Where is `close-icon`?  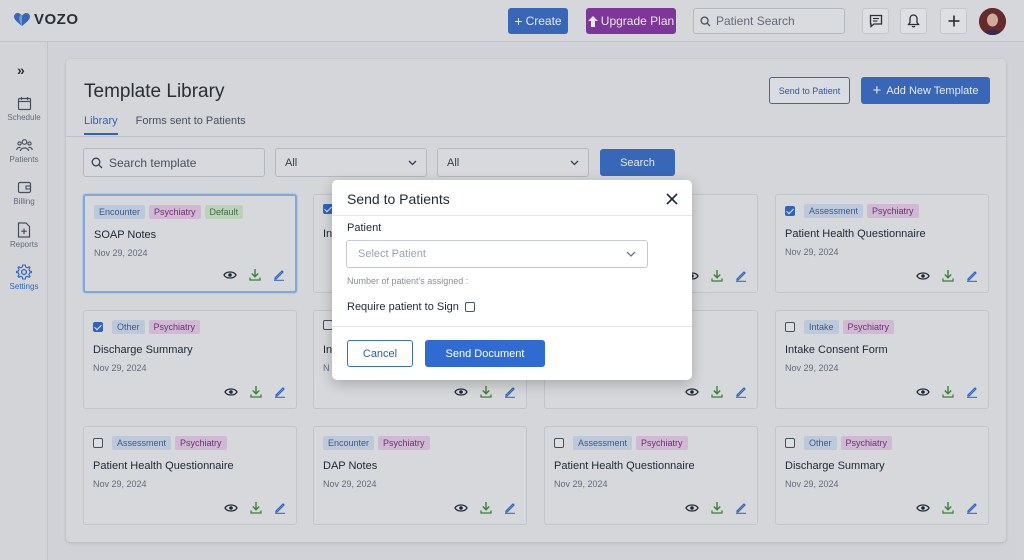 close-icon is located at coordinates (672, 199).